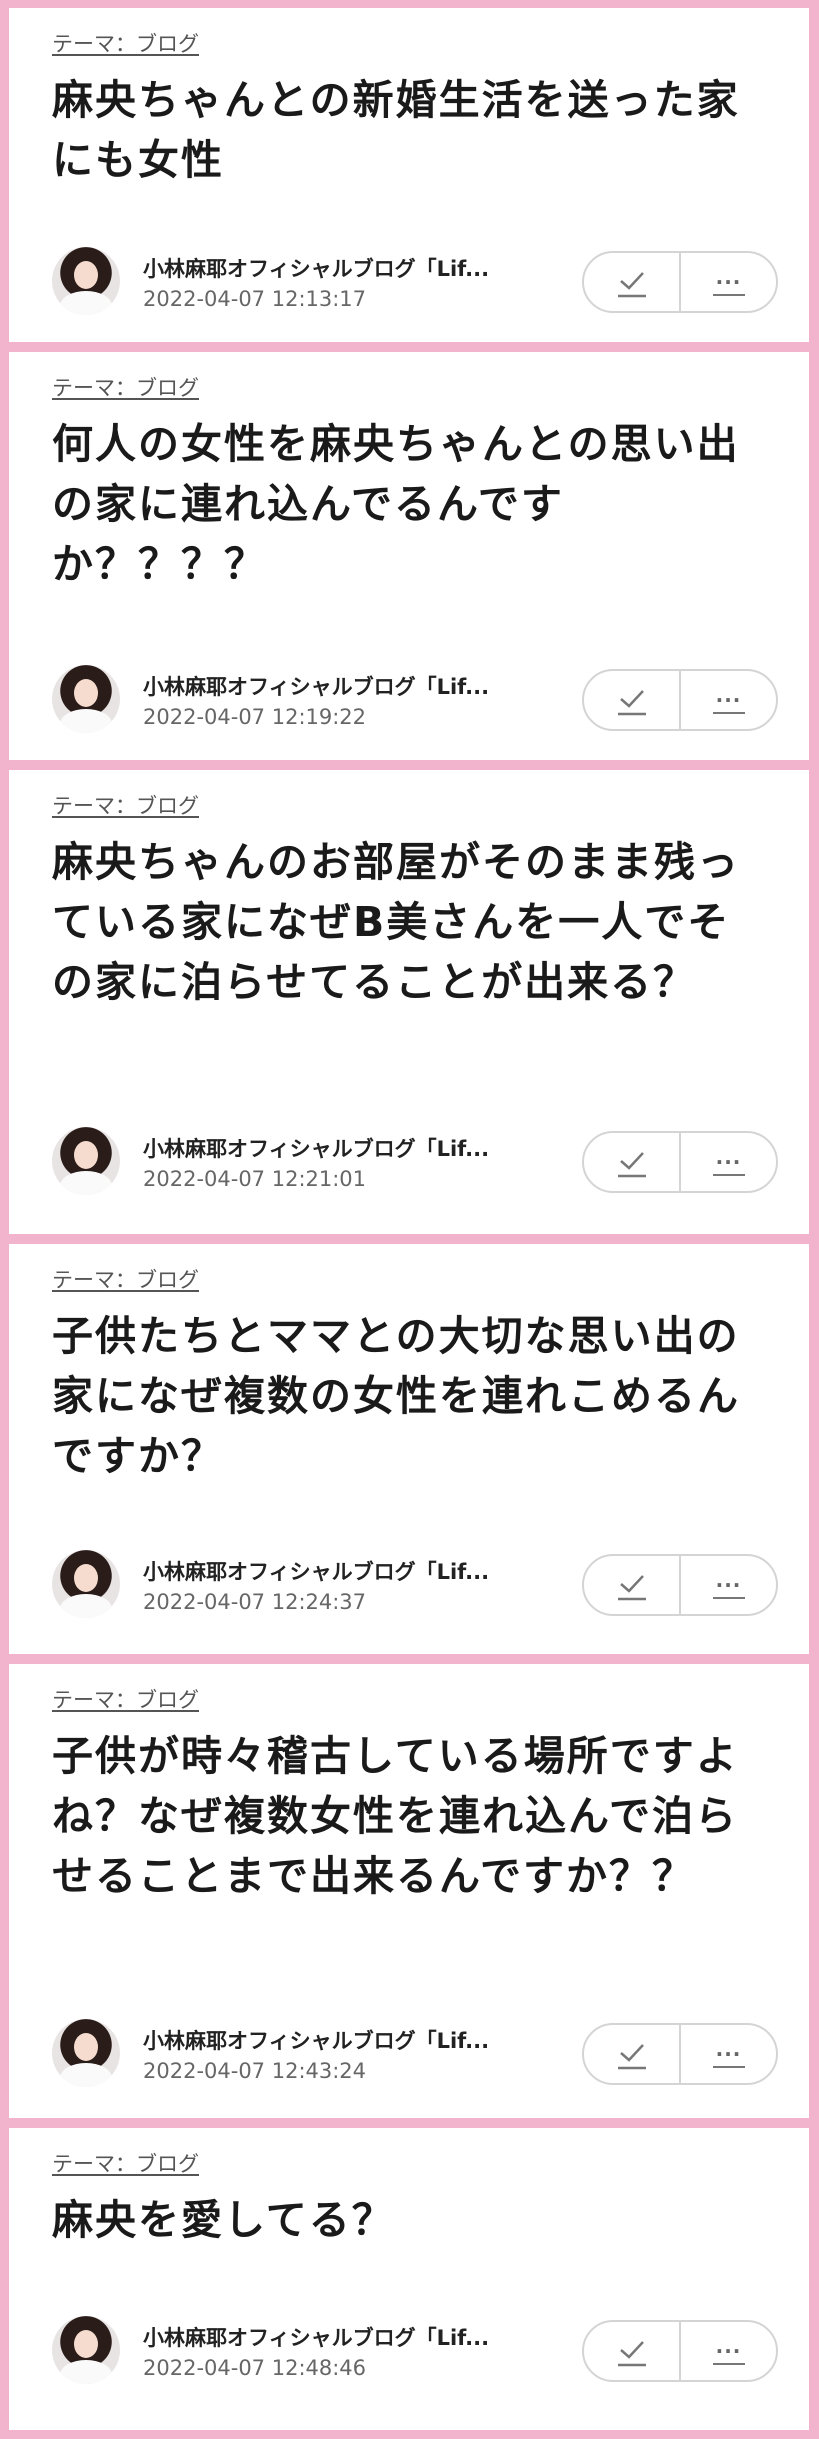  I want to click on post-title: 何人の女性を麻央ちゃんとの思い出の家に連れ込んでるんですか？？？？, so click(412, 504).